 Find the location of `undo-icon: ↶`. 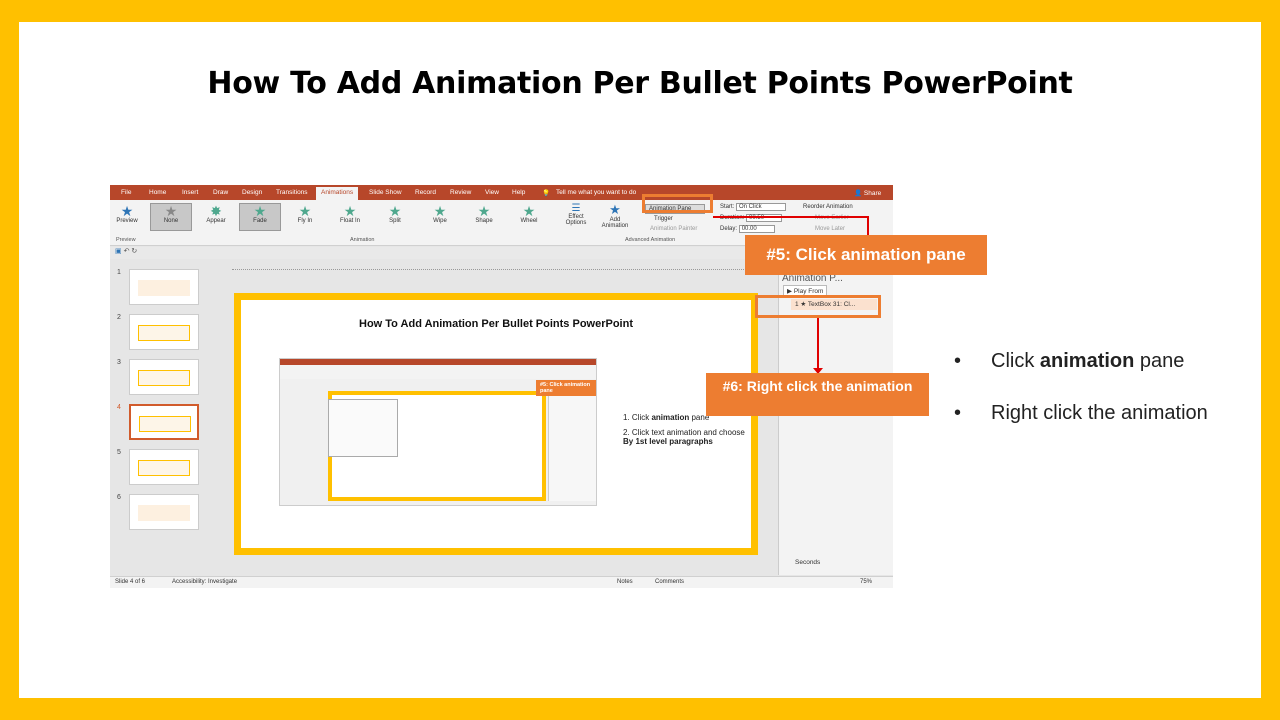

undo-icon: ↶ is located at coordinates (127, 251).